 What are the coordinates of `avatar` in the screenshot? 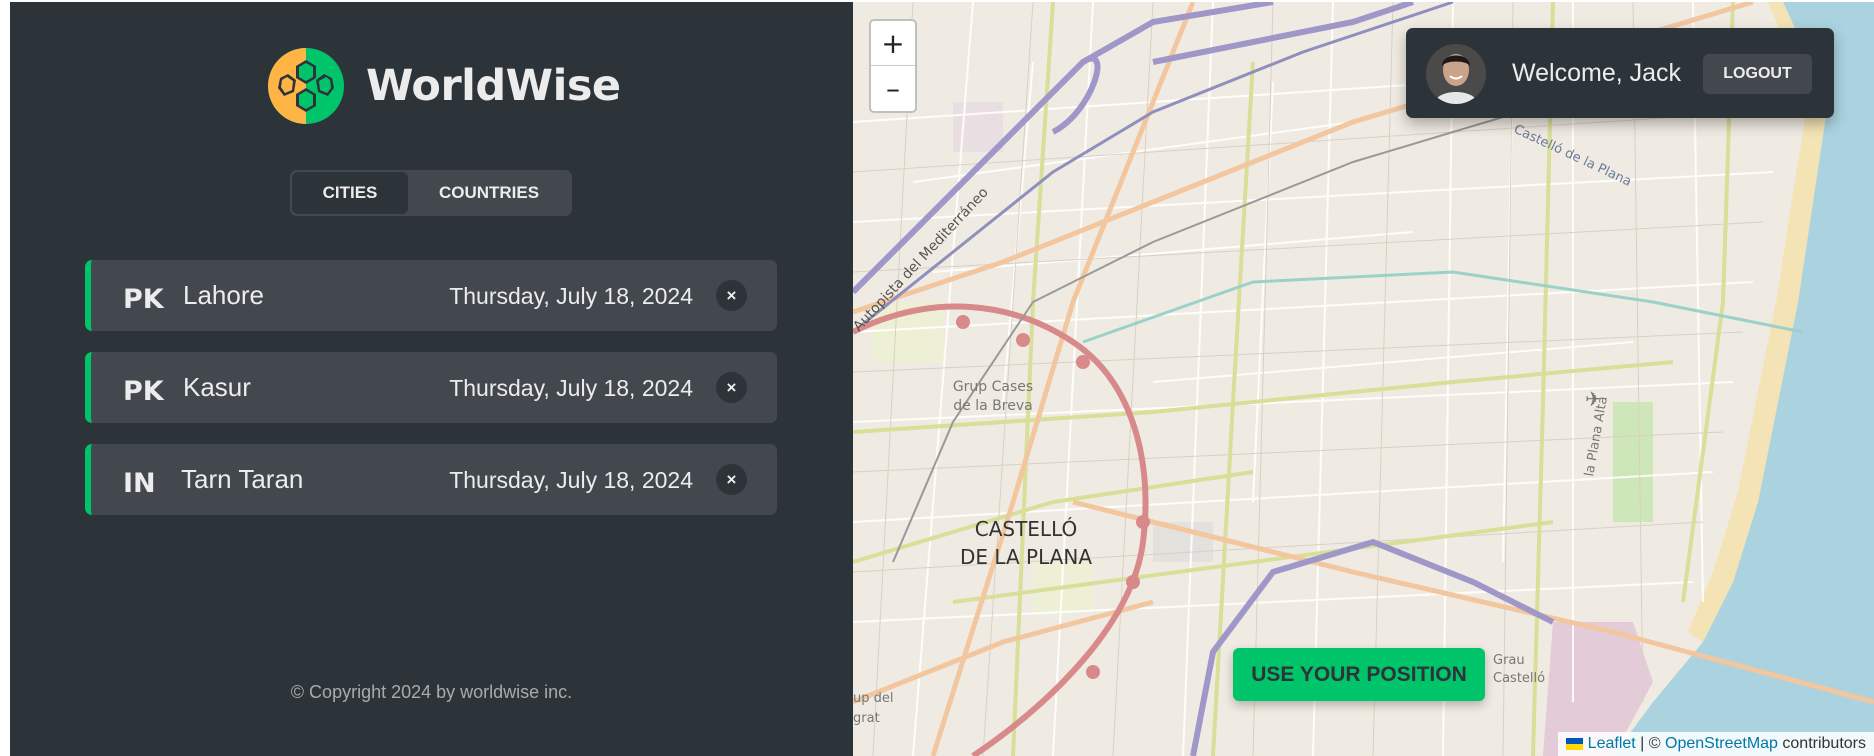 It's located at (1456, 74).